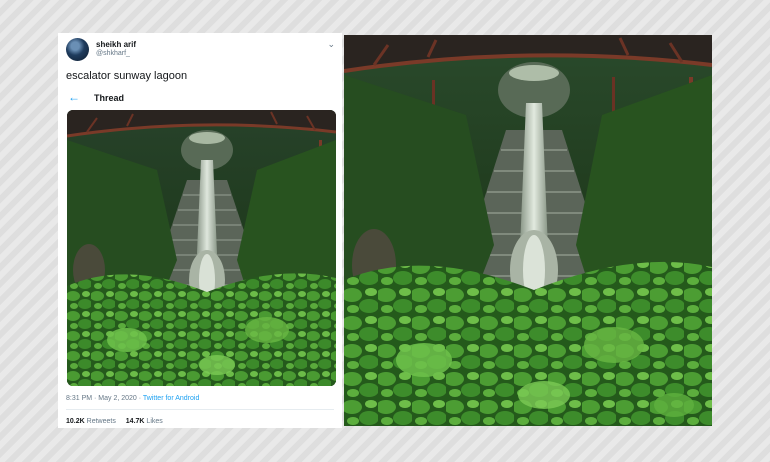 The image size is (770, 462). What do you see at coordinates (101, 421) in the screenshot?
I see `retweets-label: Retweets` at bounding box center [101, 421].